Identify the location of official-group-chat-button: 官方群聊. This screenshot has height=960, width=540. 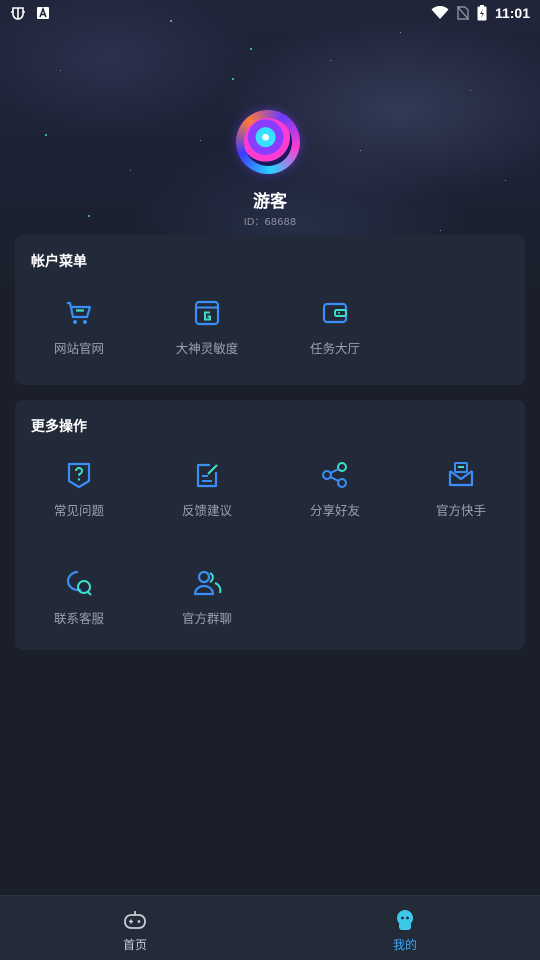
(207, 597).